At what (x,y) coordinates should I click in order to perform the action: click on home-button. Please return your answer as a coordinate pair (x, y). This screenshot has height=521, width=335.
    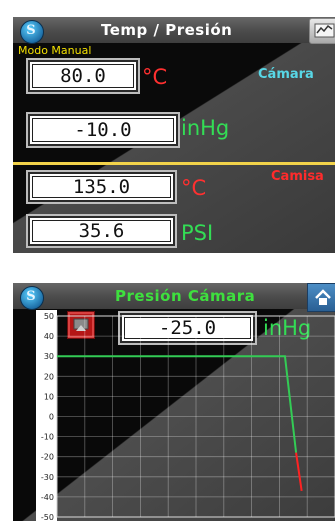
    Looking at the image, I should click on (321, 297).